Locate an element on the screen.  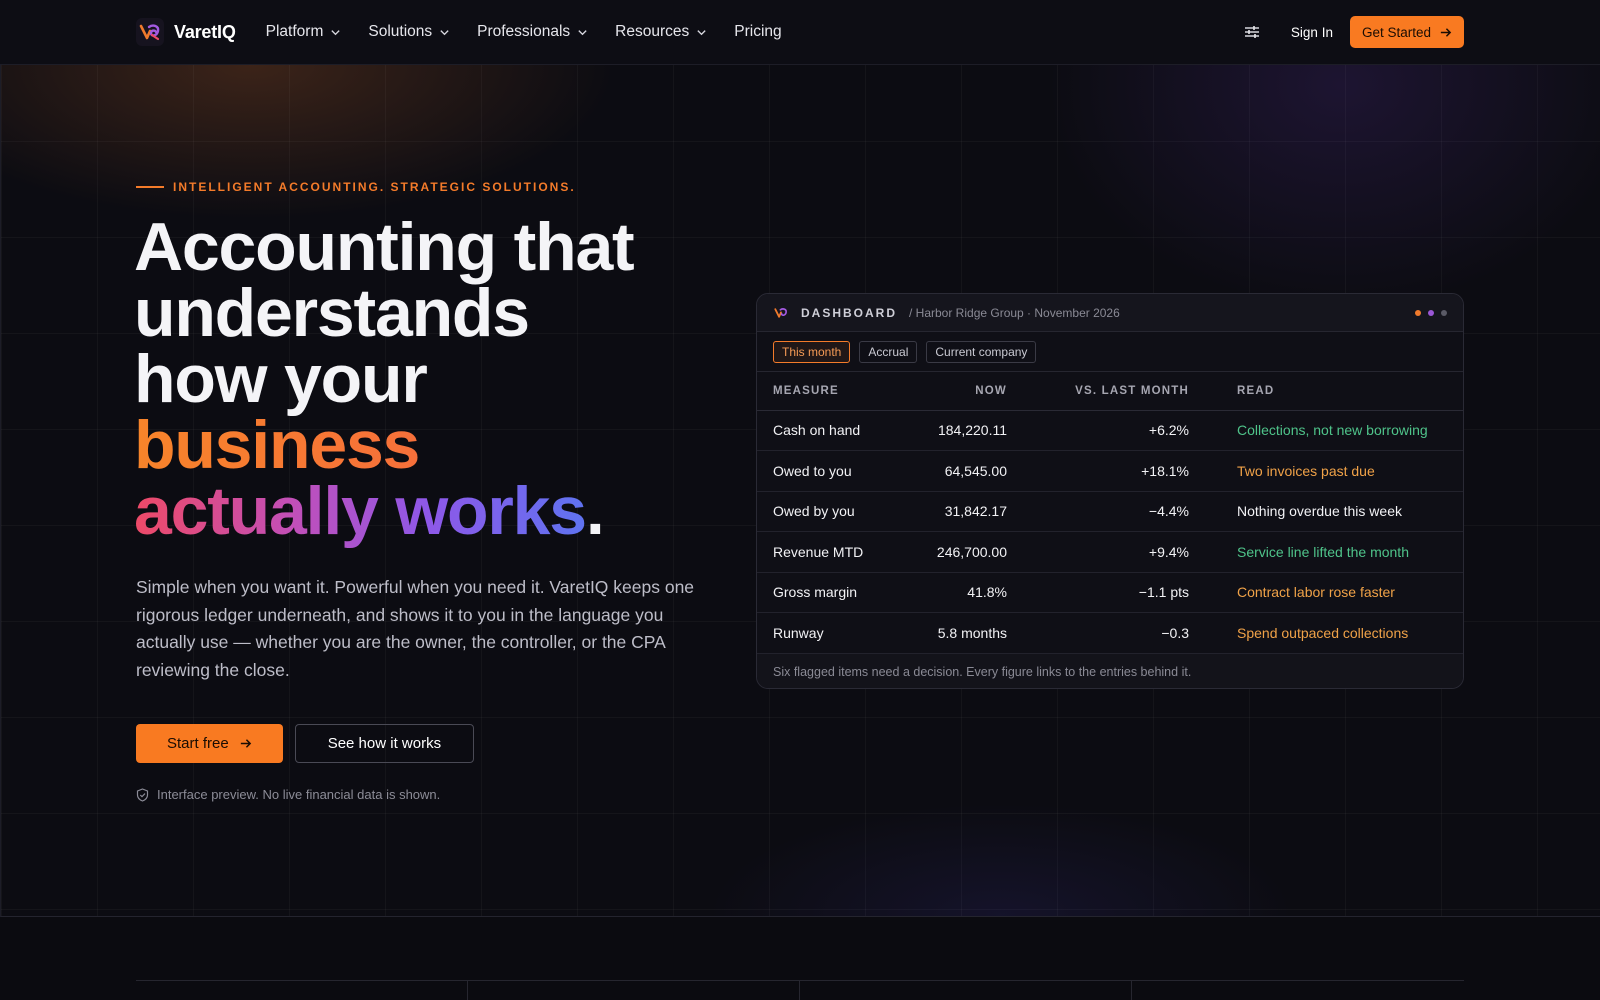
nav-item-label: Platform is located at coordinates (294, 31).